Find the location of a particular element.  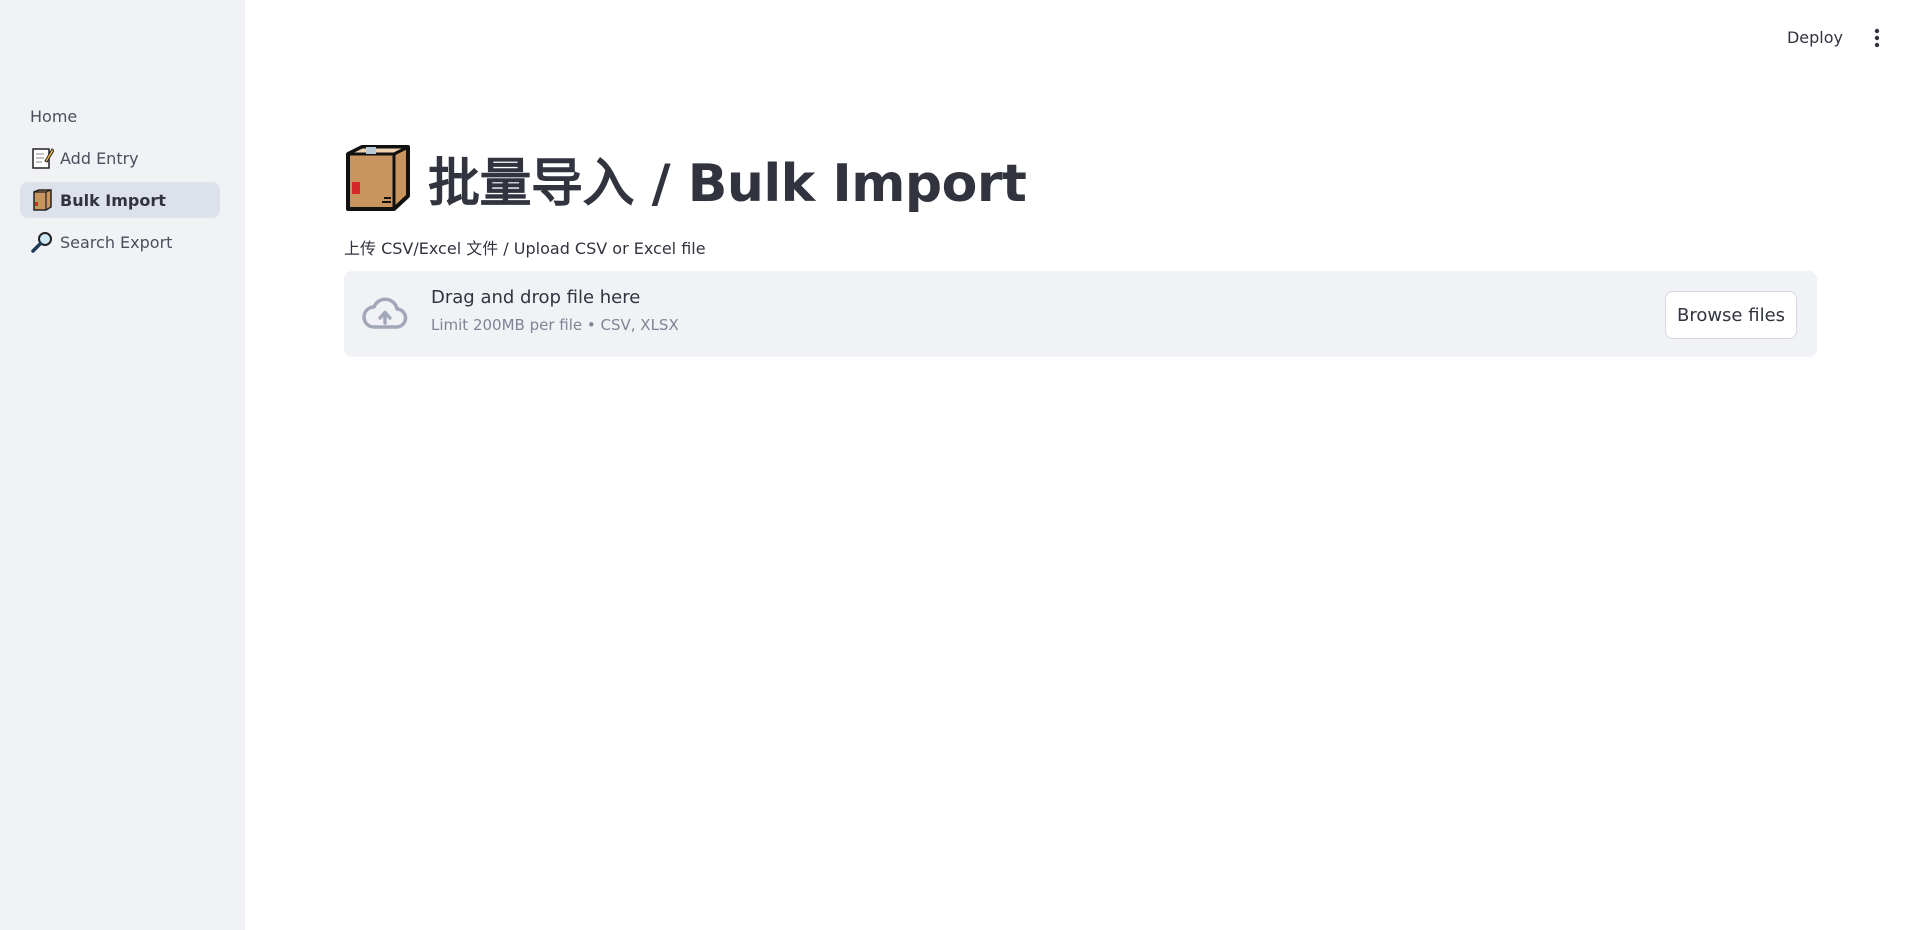

sidebar-item-bulk-import: Bulk Import is located at coordinates (120, 200).